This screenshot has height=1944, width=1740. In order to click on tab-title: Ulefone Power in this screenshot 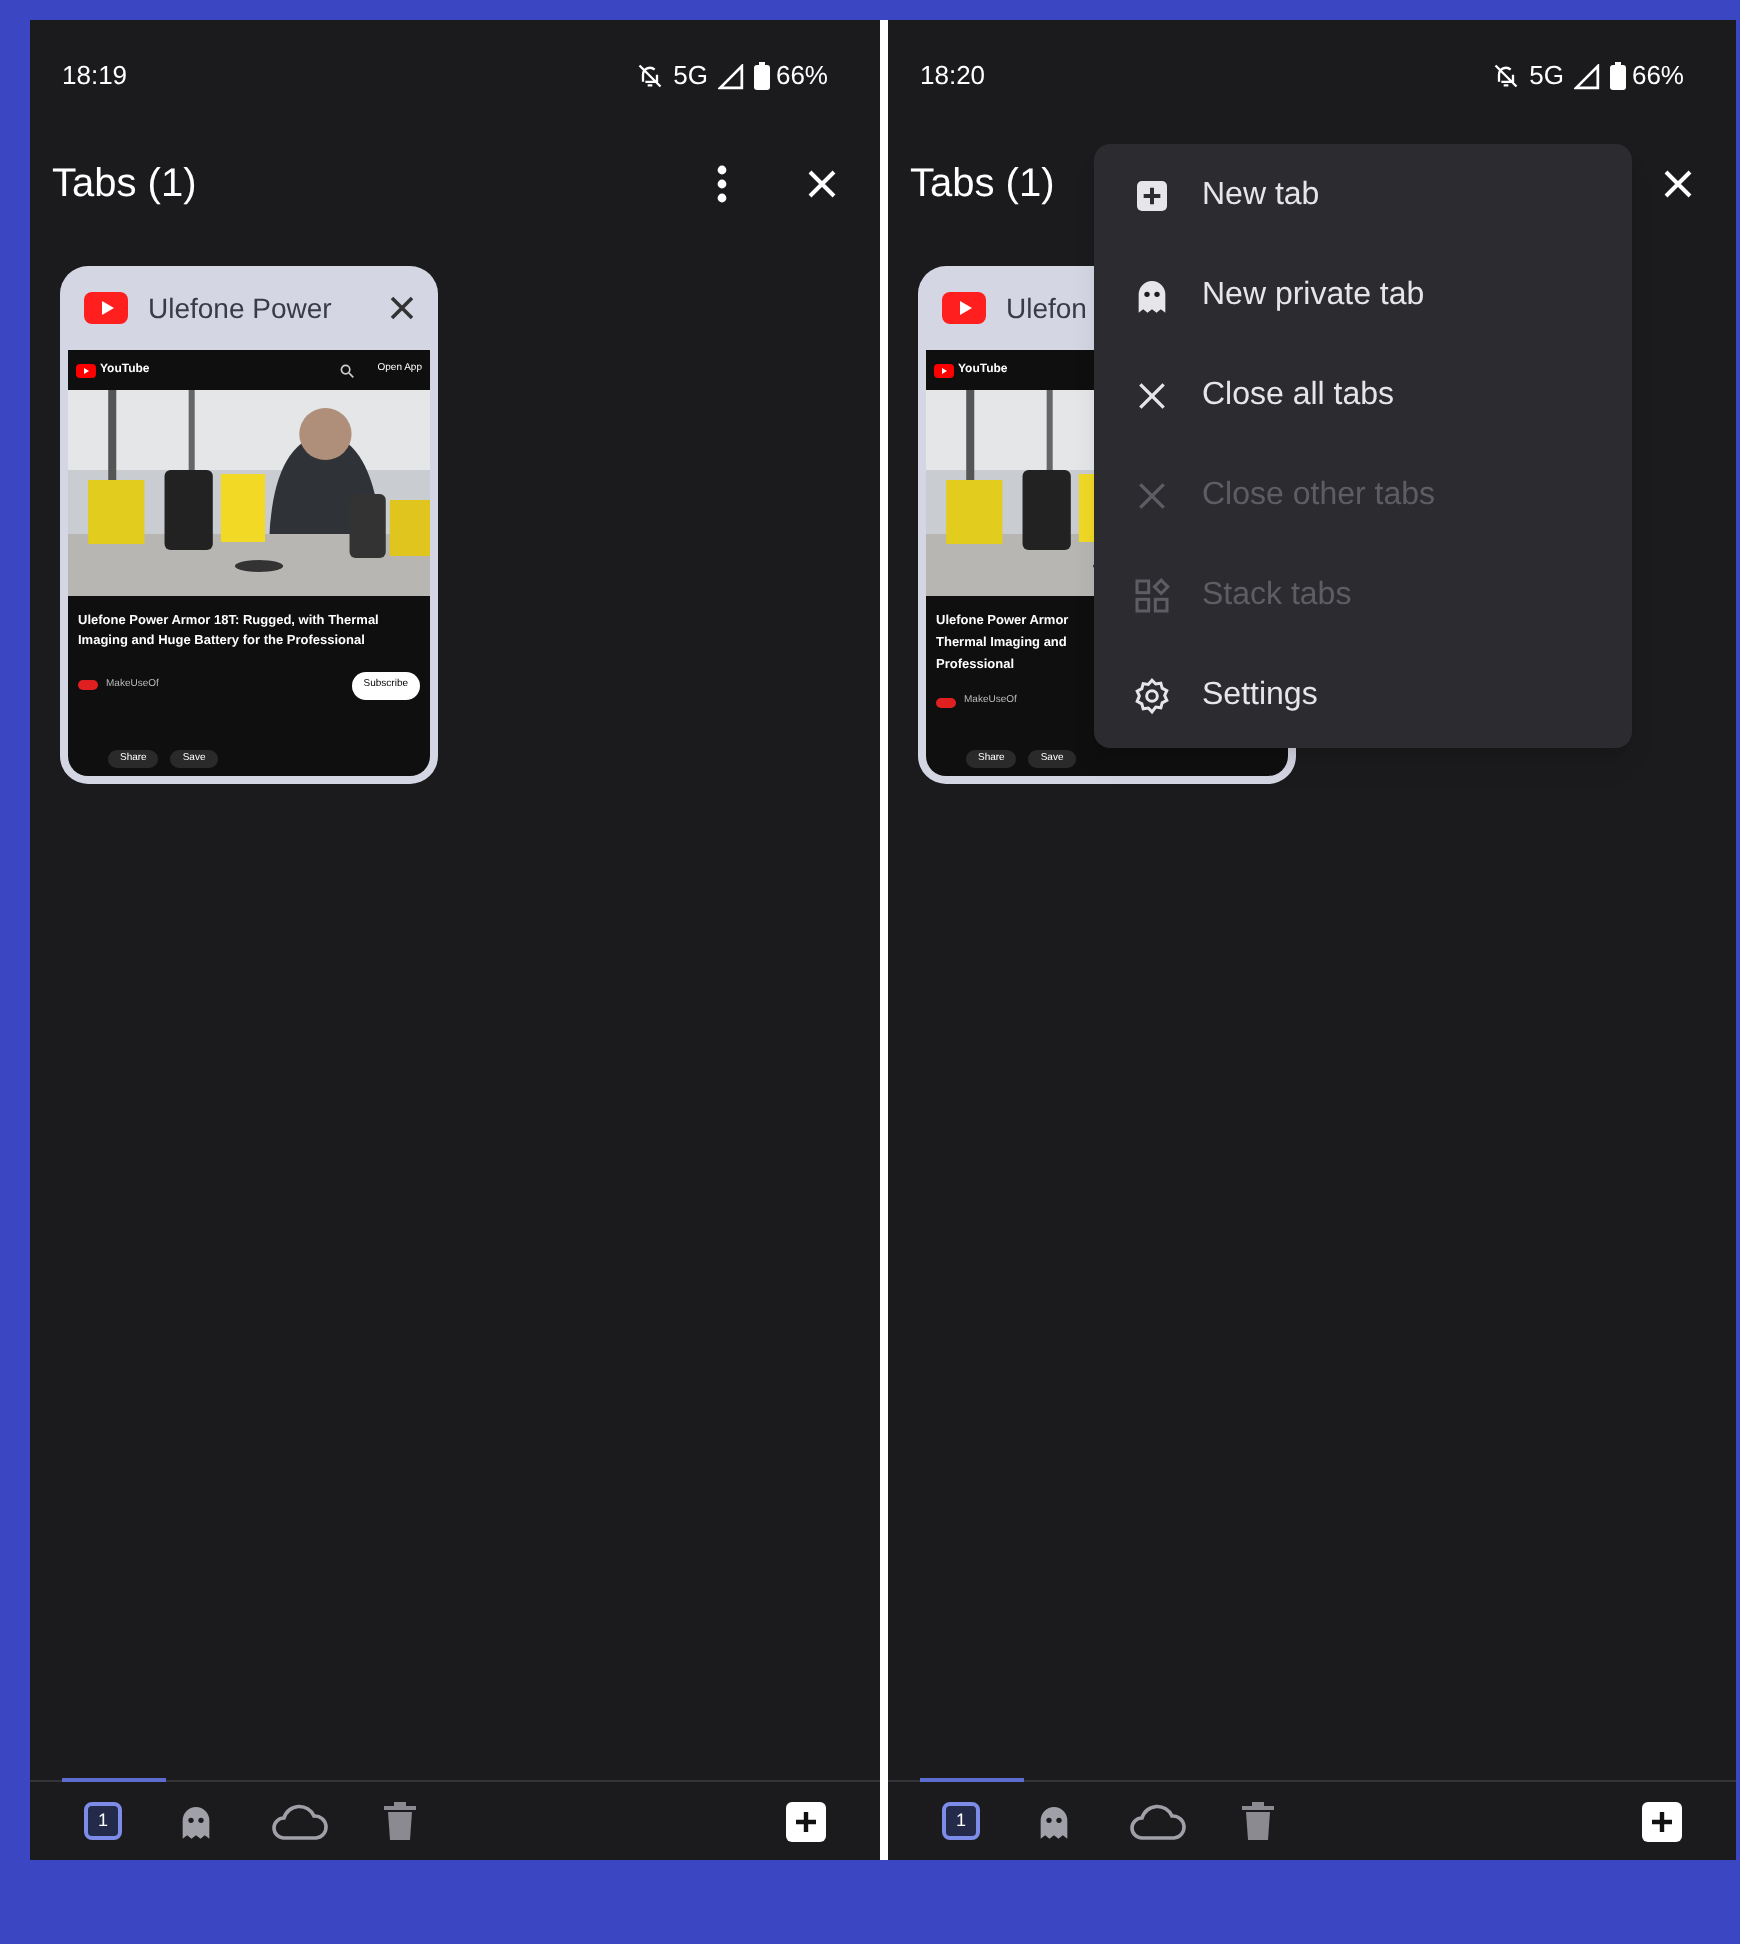, I will do `click(240, 308)`.